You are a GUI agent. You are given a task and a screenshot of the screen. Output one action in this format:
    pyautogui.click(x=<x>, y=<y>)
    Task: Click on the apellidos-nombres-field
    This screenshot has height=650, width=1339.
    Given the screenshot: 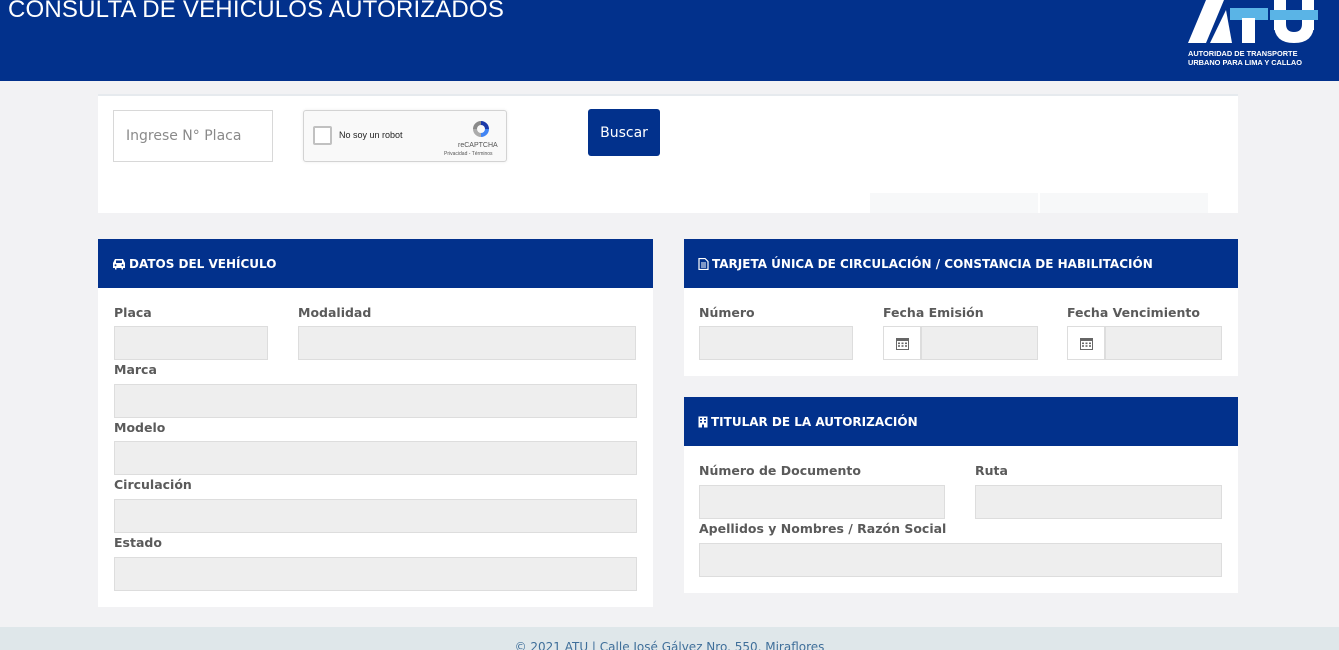 What is the action you would take?
    pyautogui.click(x=960, y=560)
    